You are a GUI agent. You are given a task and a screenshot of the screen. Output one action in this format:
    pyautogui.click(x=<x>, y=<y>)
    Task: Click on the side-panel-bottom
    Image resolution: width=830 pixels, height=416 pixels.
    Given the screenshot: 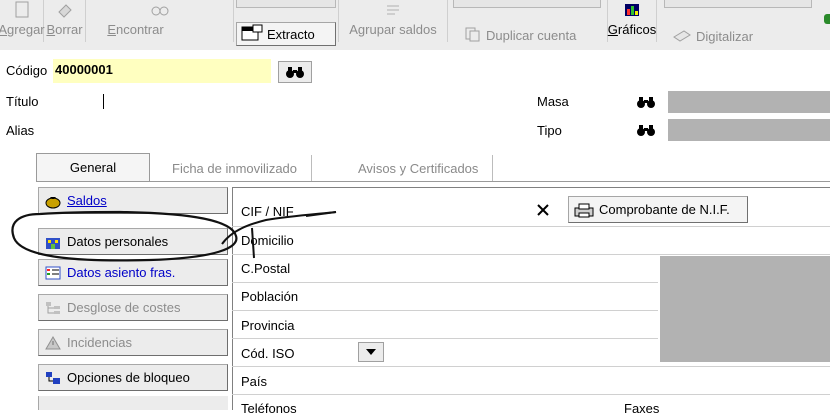 What is the action you would take?
    pyautogui.click(x=133, y=403)
    